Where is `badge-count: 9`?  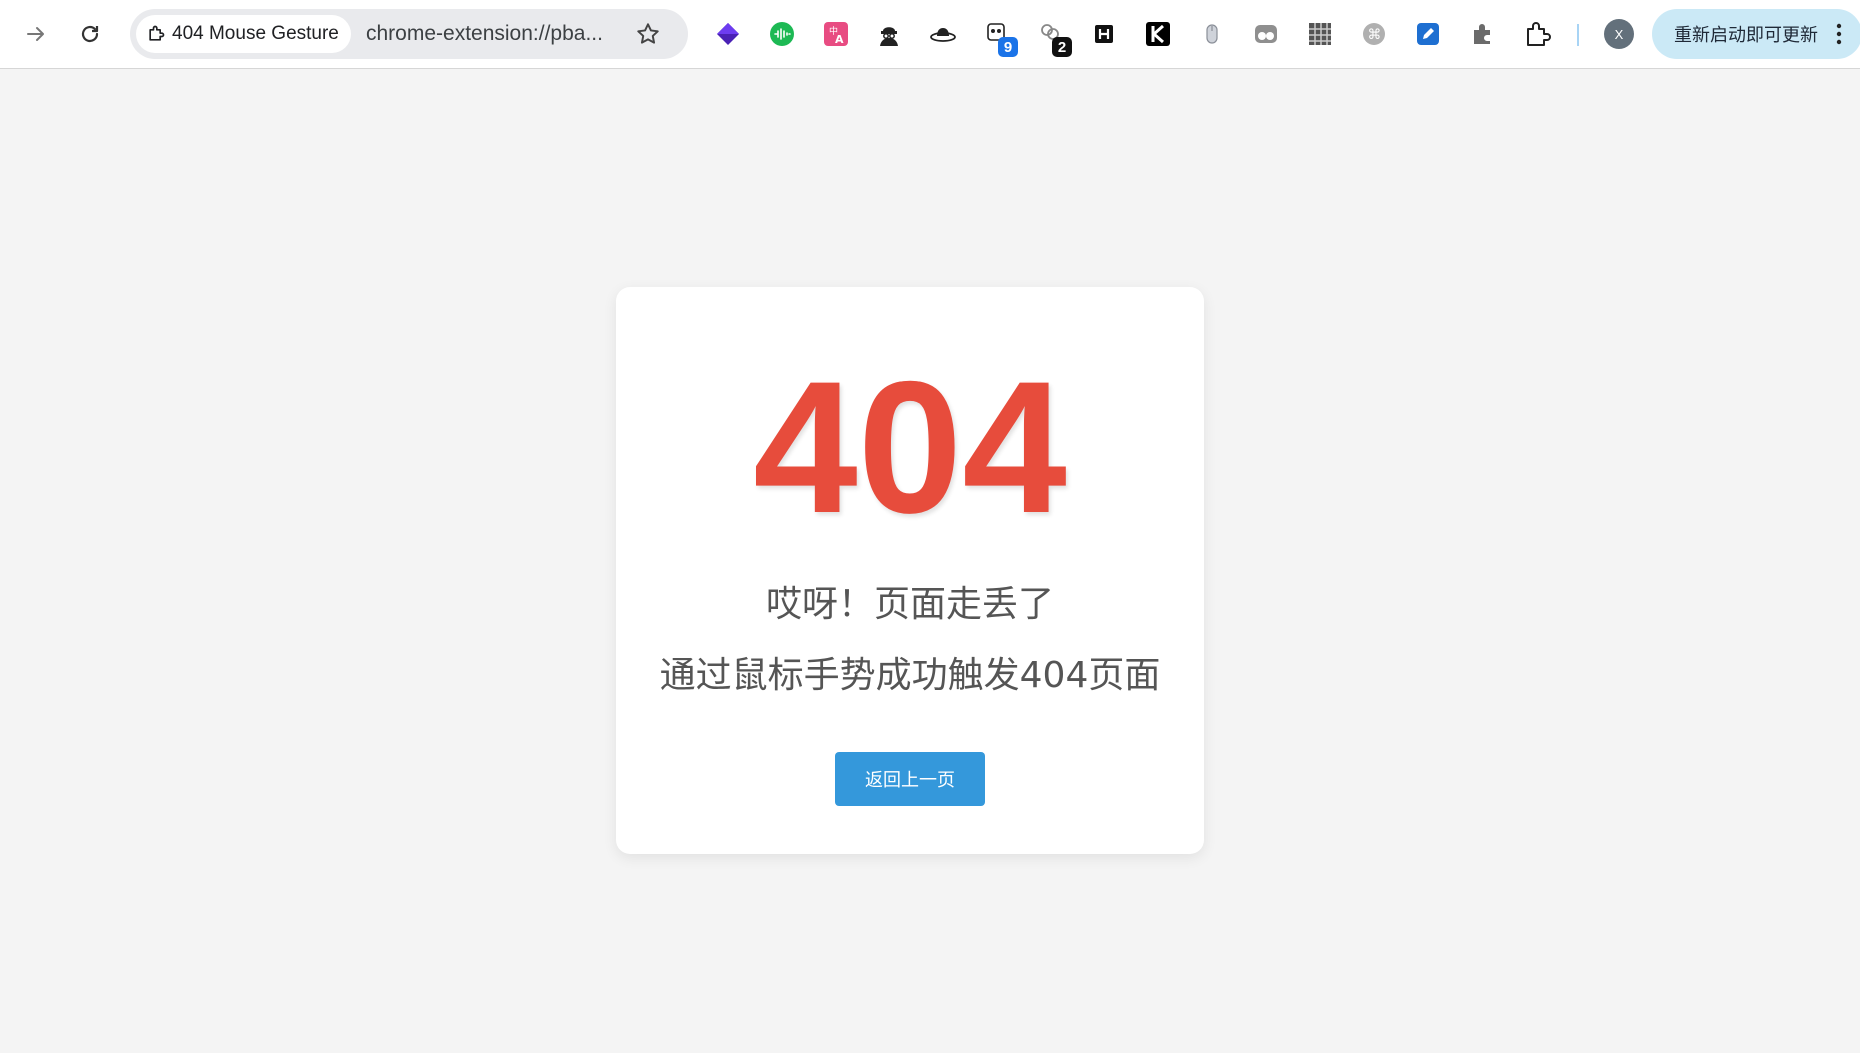 badge-count: 9 is located at coordinates (1008, 47).